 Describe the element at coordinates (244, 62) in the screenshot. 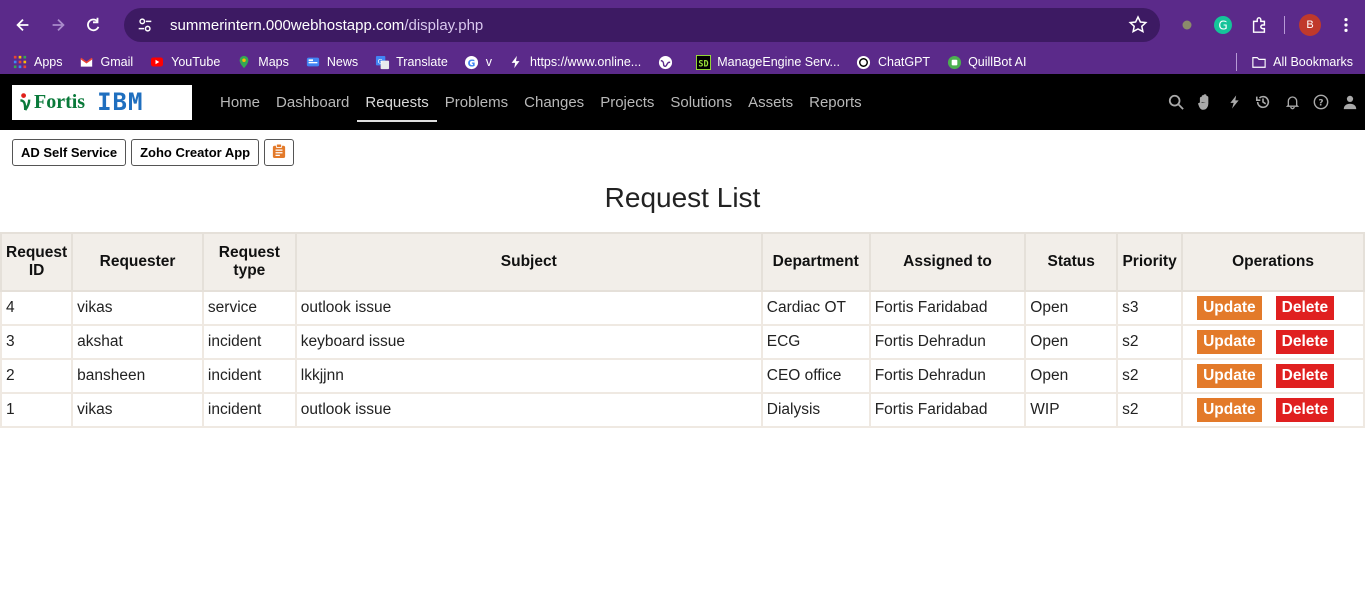

I see `maps-icon` at that location.